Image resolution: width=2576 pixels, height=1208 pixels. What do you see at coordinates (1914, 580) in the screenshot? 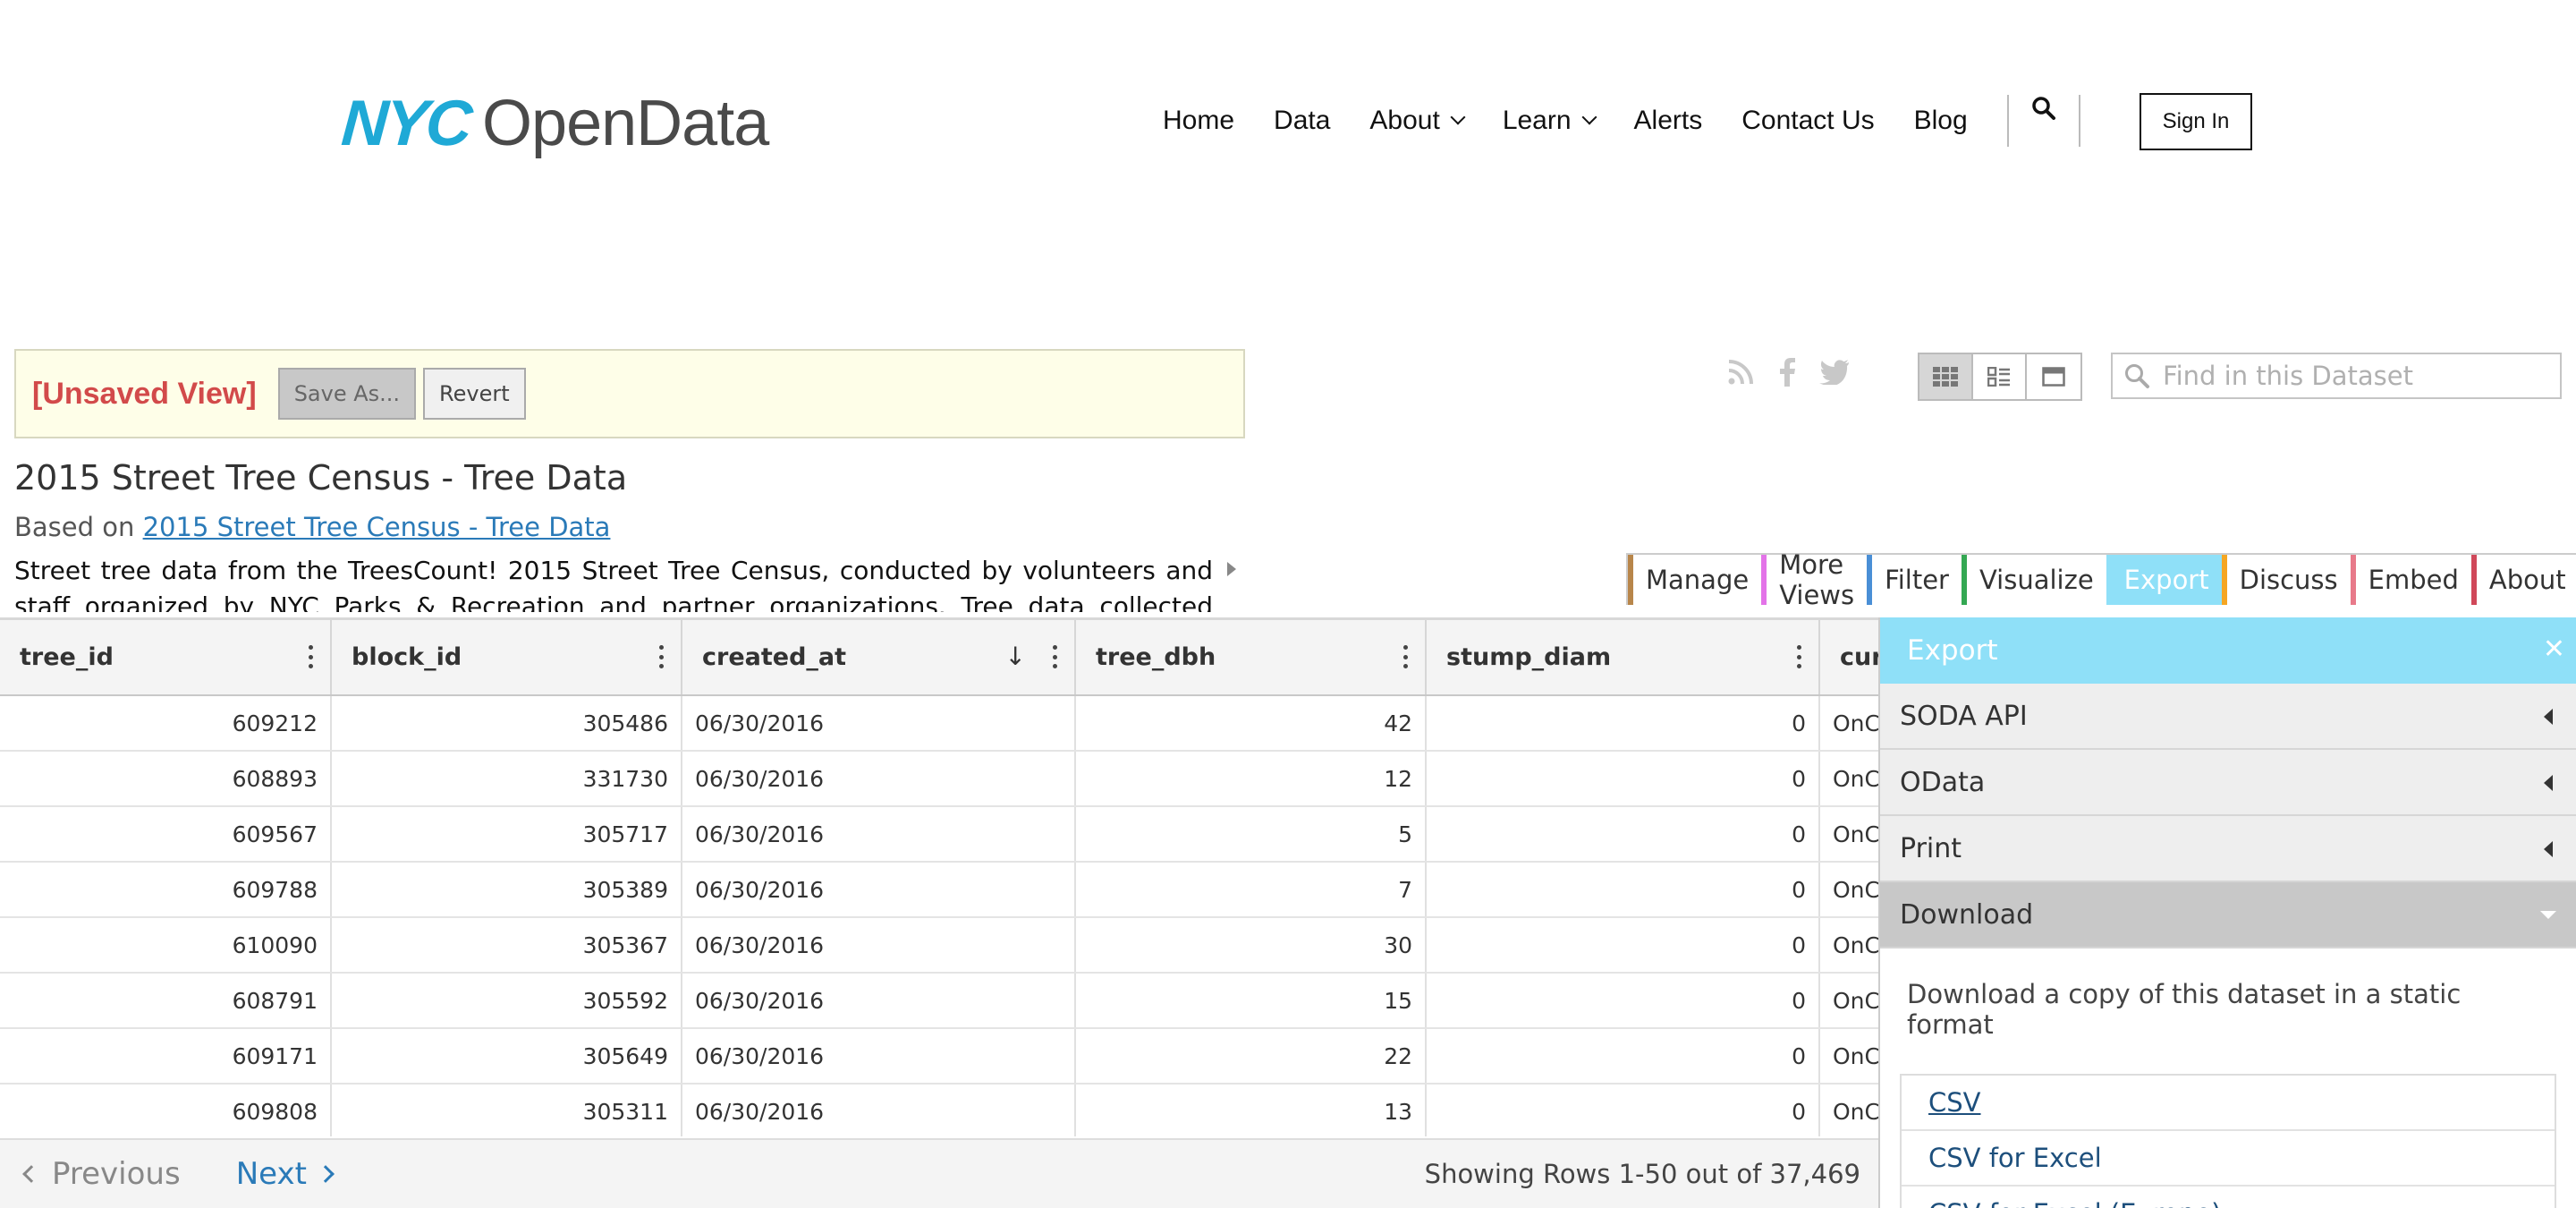
I see `tab-filter: Filter` at bounding box center [1914, 580].